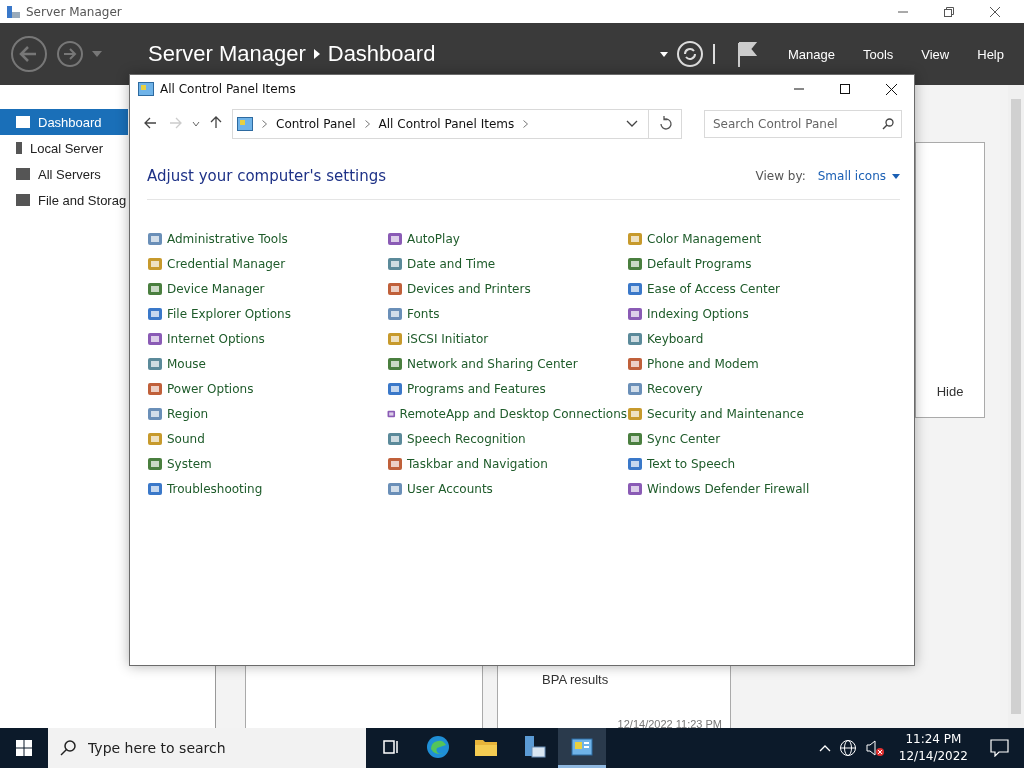 This screenshot has width=1024, height=768. Describe the element at coordinates (689, 54) in the screenshot. I see `refresh-icon` at that location.